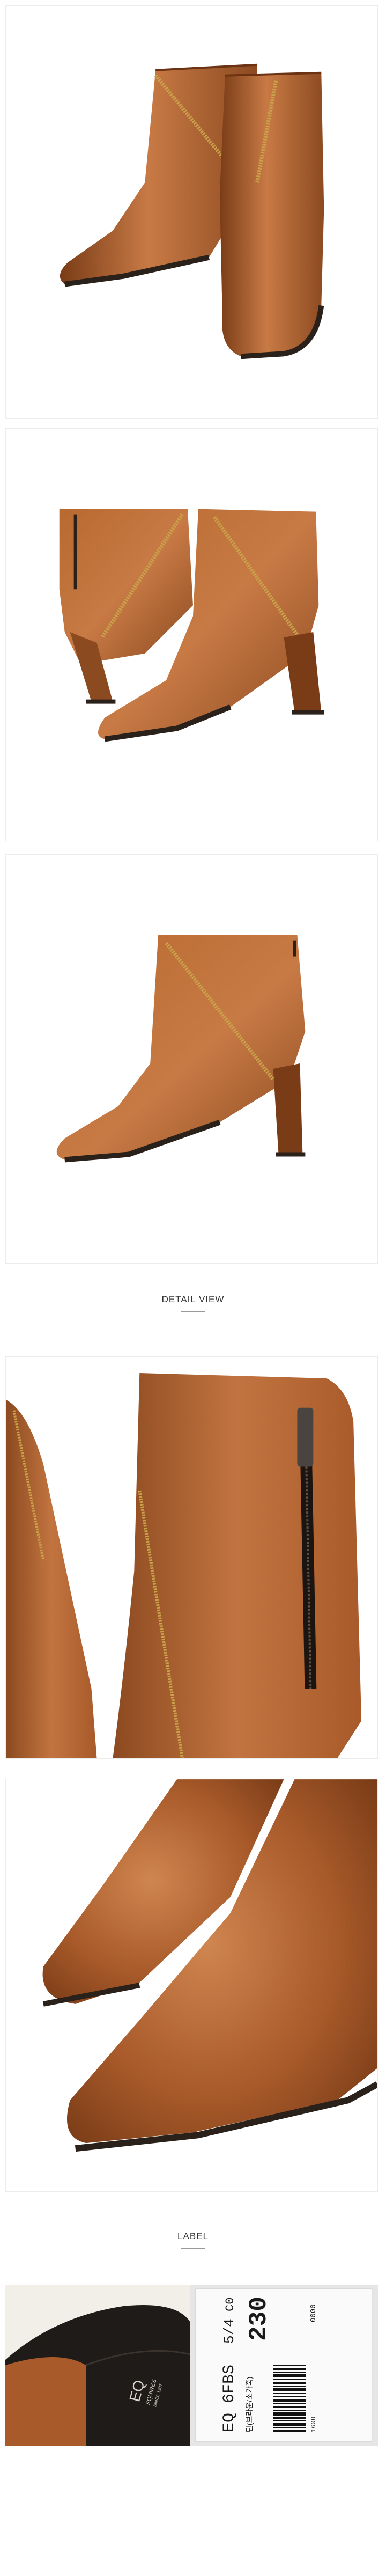  Describe the element at coordinates (230, 2304) in the screenshot. I see `tag-code-b: C0` at that location.